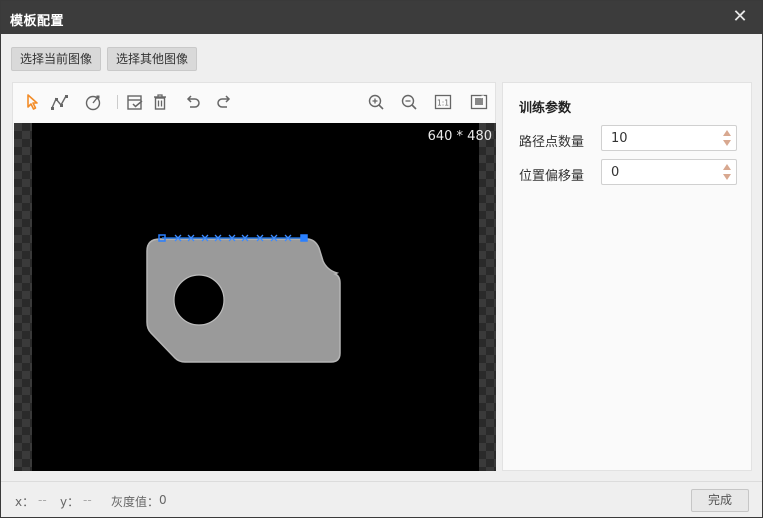  I want to click on title-bar: 模板配置 ✕, so click(381, 17).